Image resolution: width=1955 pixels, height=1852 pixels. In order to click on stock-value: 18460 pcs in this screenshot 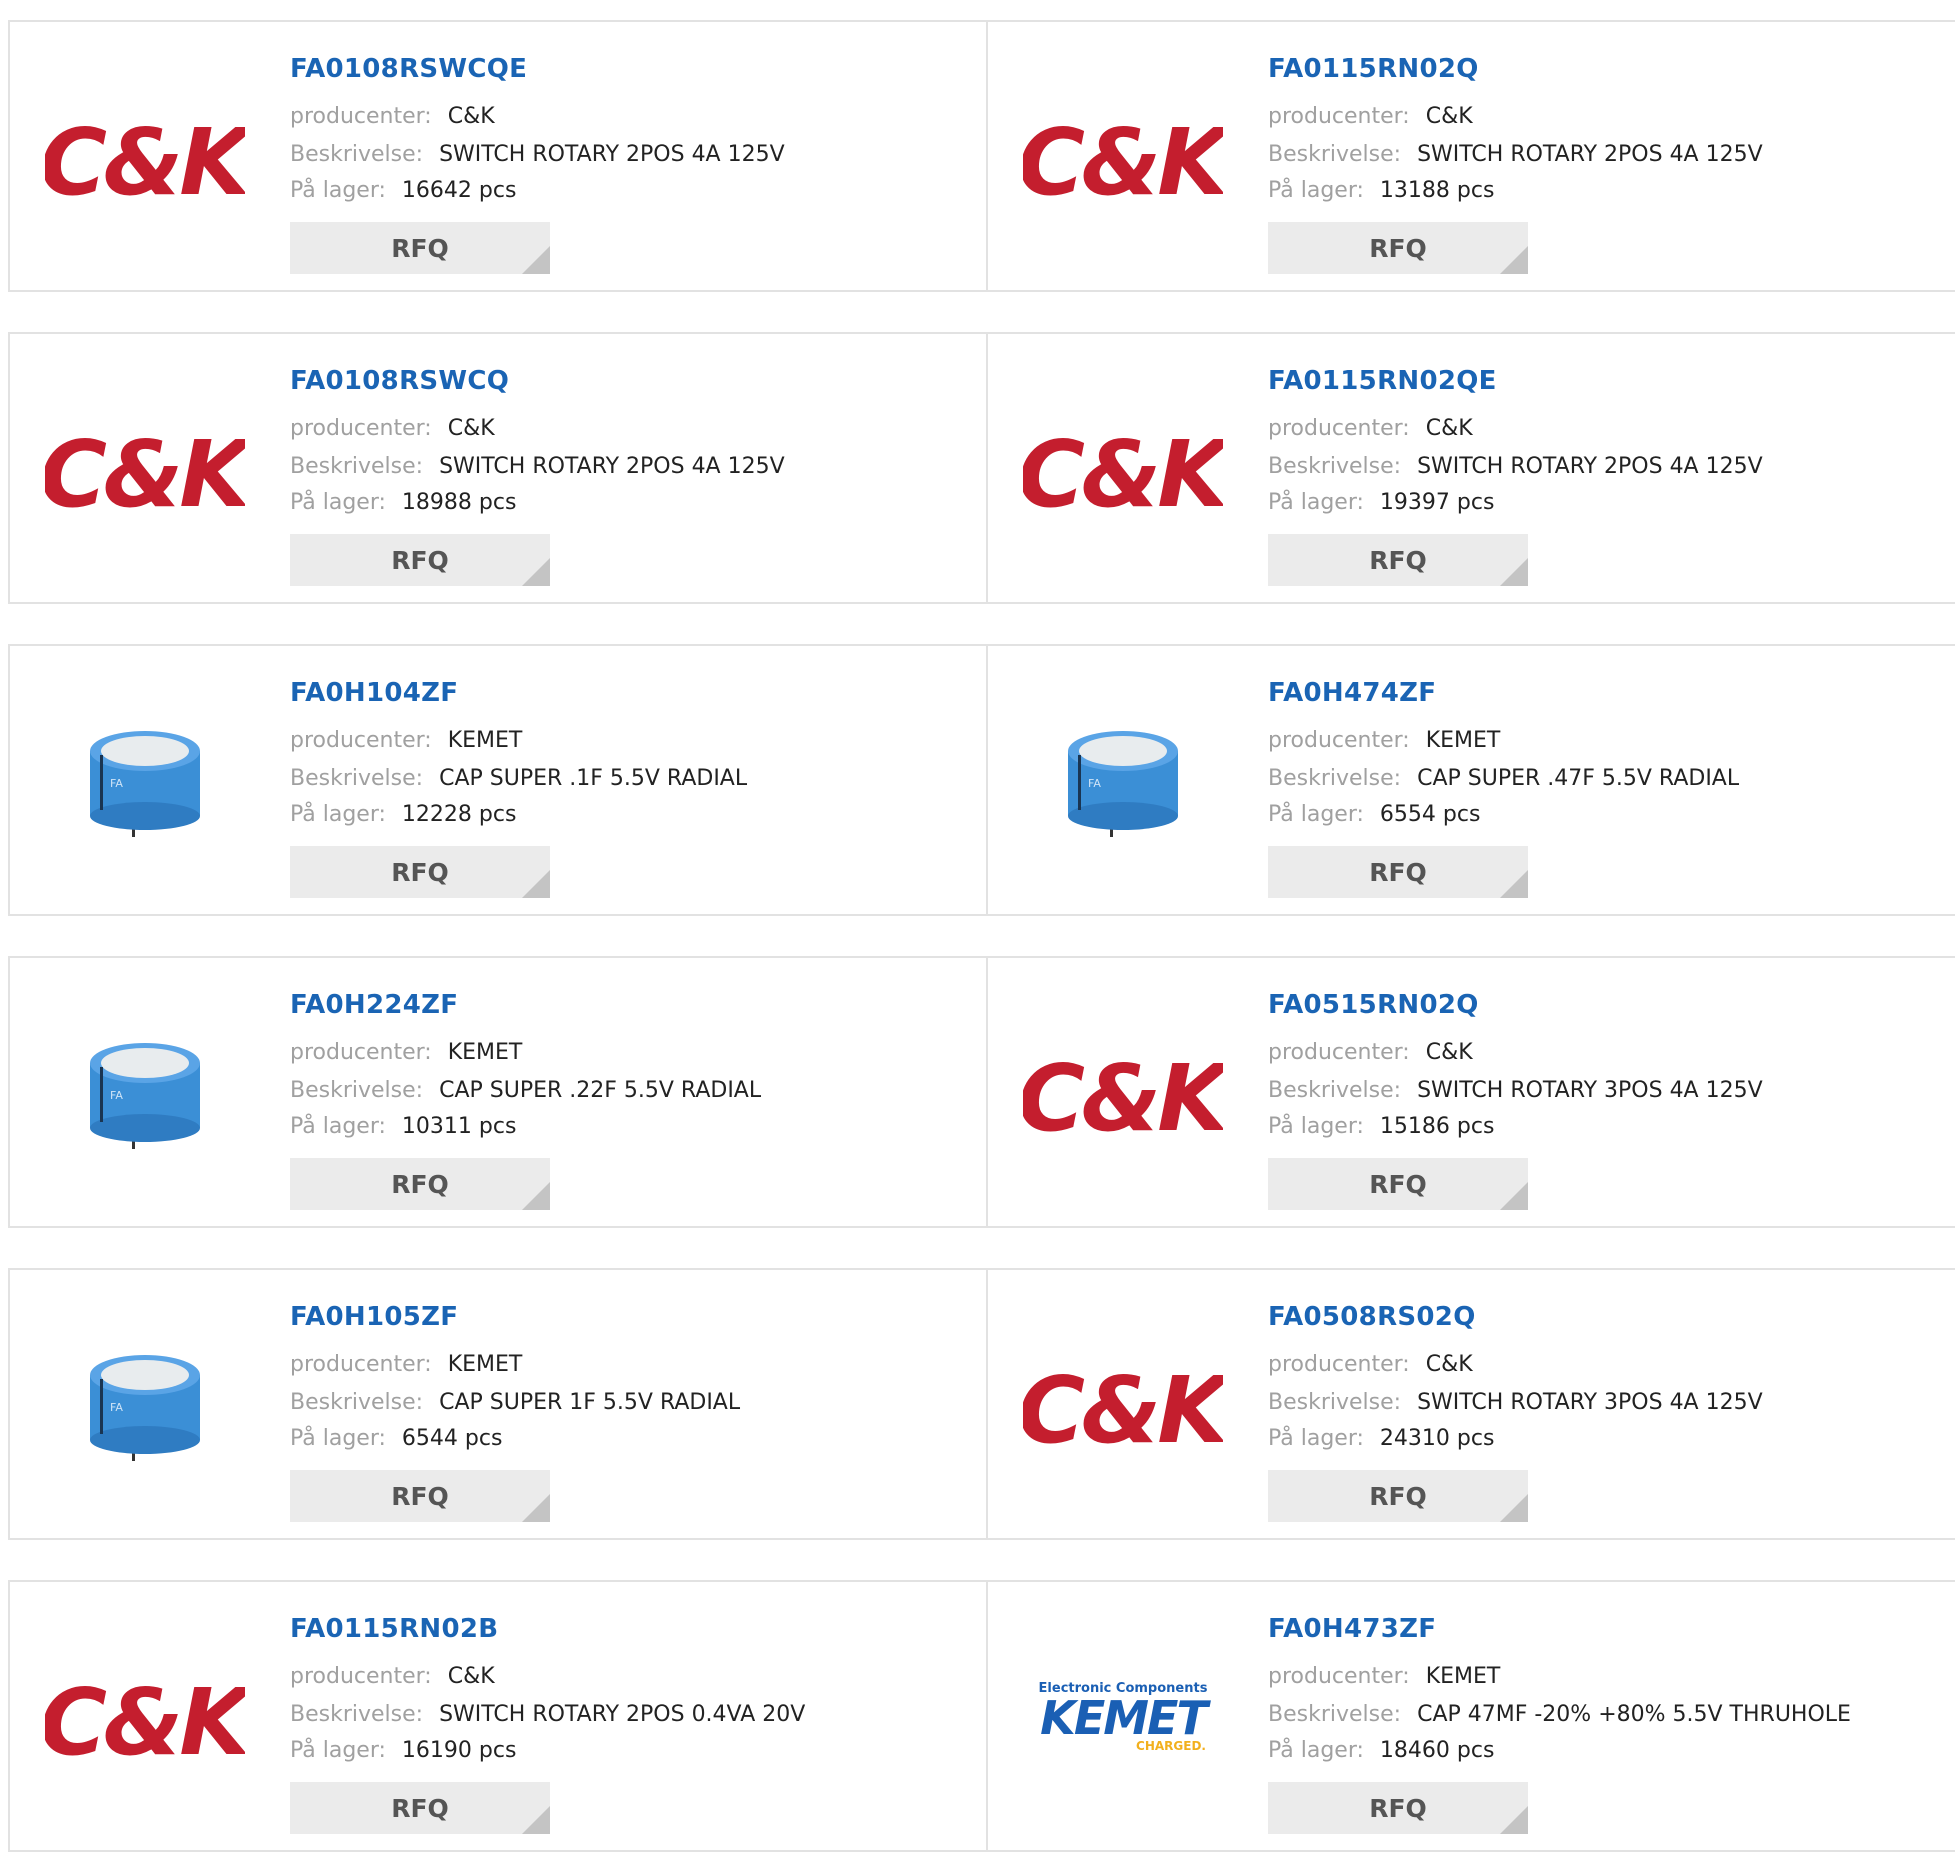, I will do `click(1437, 1750)`.